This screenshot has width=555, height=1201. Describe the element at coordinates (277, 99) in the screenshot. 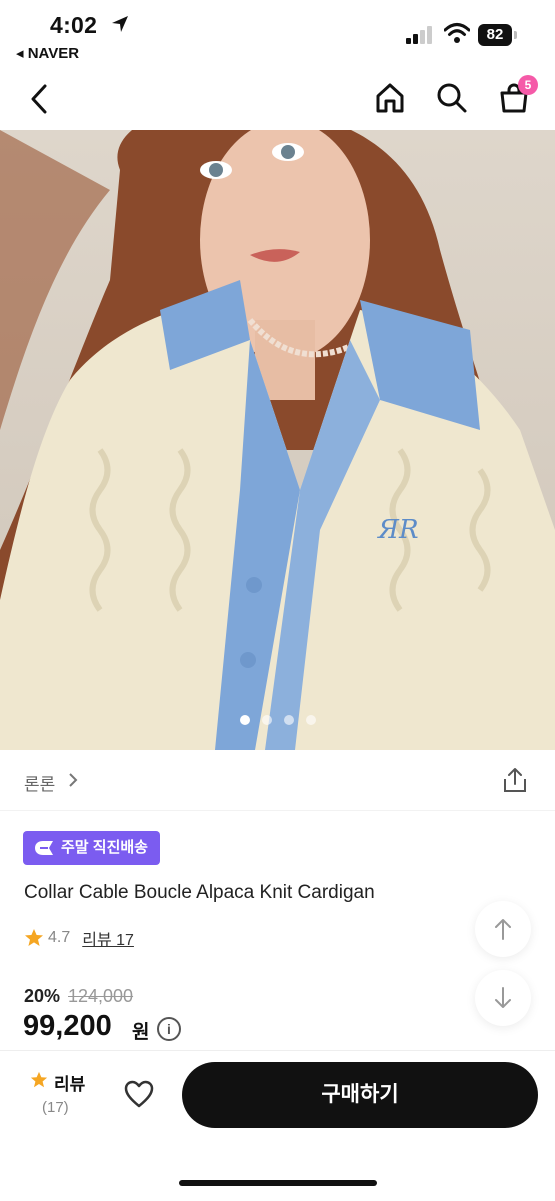

I see `top-nav` at that location.